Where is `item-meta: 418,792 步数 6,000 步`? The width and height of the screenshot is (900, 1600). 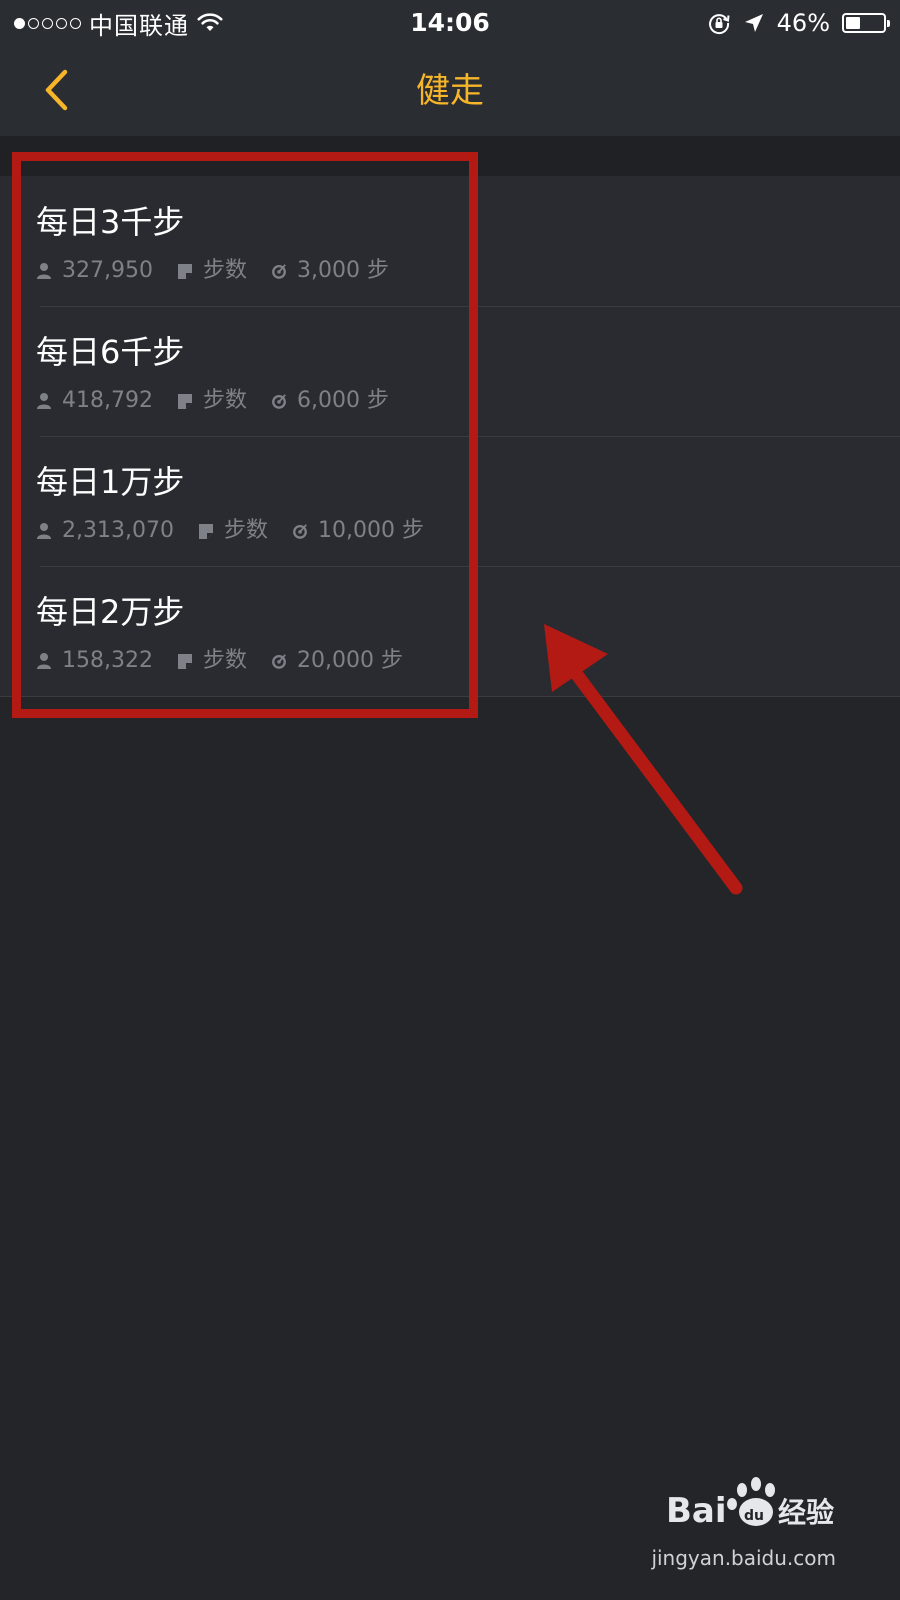 item-meta: 418,792 步数 6,000 步 is located at coordinates (224, 401).